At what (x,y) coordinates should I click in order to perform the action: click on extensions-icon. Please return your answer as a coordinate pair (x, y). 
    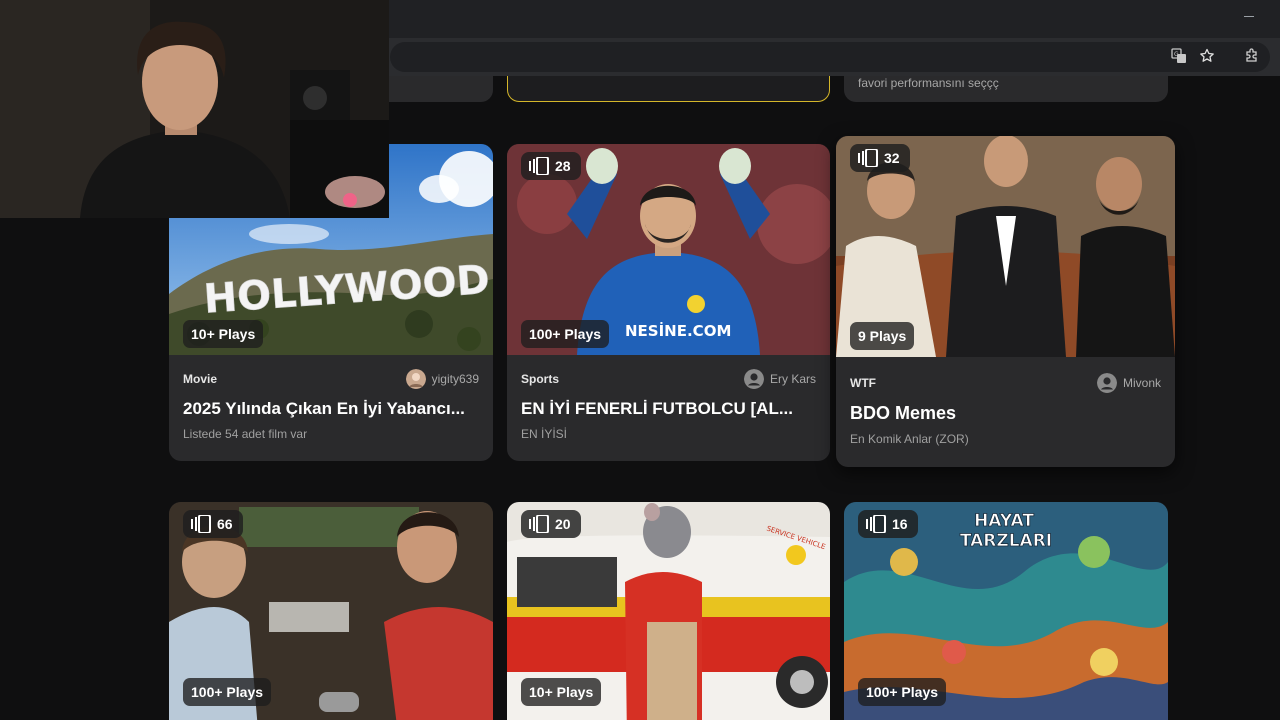
    Looking at the image, I should click on (1252, 56).